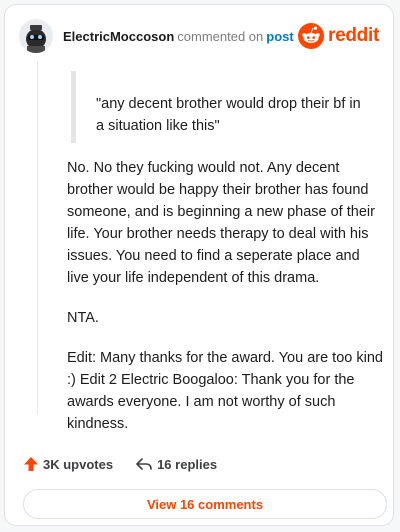 The height and width of the screenshot is (532, 400). Describe the element at coordinates (118, 36) in the screenshot. I see `username-link: ElectricMoccoson` at that location.